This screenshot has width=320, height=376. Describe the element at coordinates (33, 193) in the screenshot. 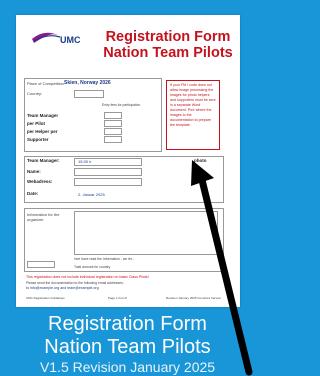

I see `date-label: Date:` at that location.